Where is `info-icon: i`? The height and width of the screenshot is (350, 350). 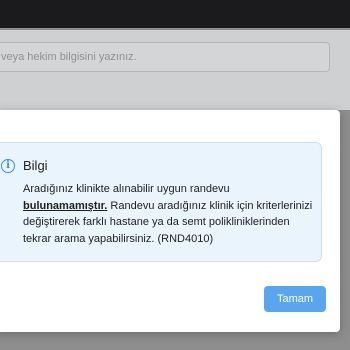 info-icon: i is located at coordinates (8, 166).